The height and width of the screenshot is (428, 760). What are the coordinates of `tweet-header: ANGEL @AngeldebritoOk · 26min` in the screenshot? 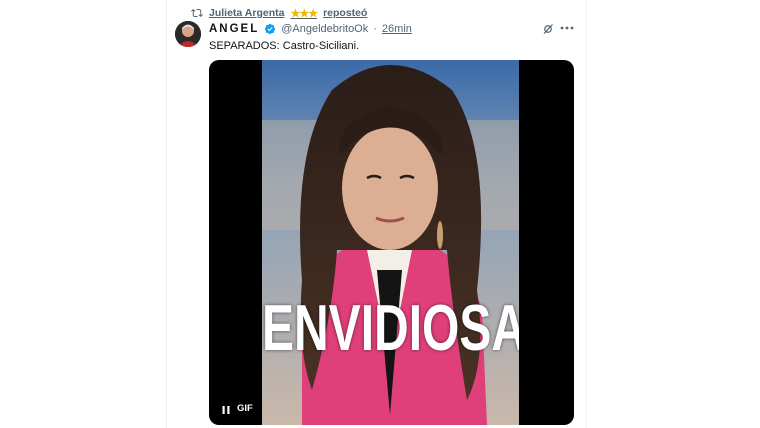 It's located at (310, 29).